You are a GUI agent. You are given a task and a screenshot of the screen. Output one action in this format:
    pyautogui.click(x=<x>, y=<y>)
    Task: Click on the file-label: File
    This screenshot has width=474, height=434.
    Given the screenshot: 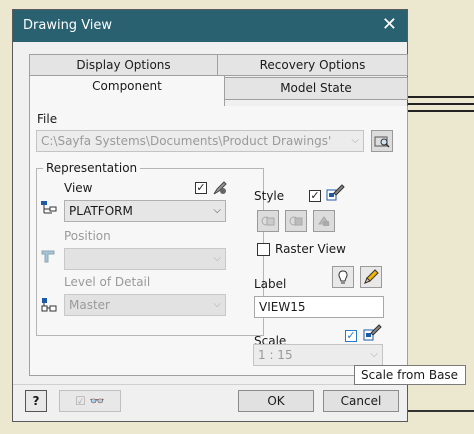 What is the action you would take?
    pyautogui.click(x=47, y=119)
    